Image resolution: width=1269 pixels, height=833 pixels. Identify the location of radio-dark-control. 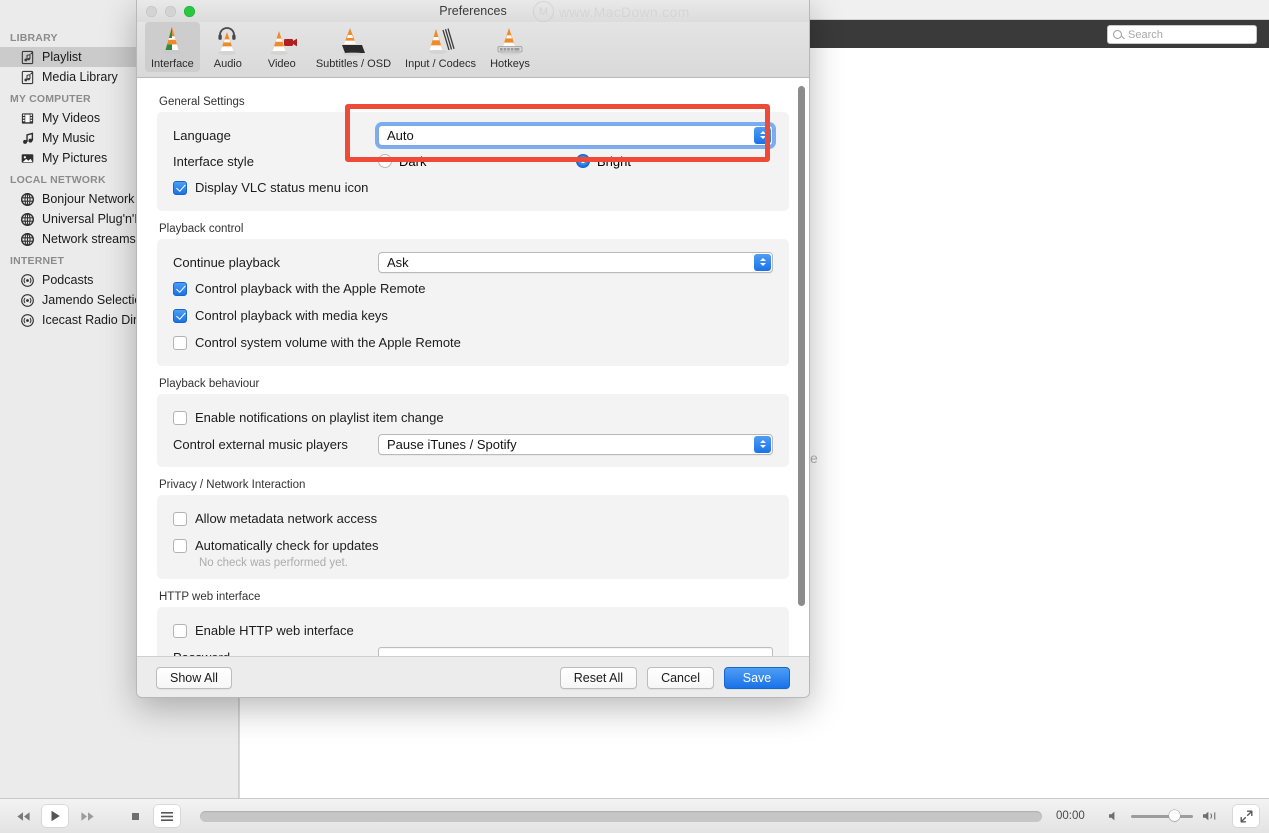
(385, 161).